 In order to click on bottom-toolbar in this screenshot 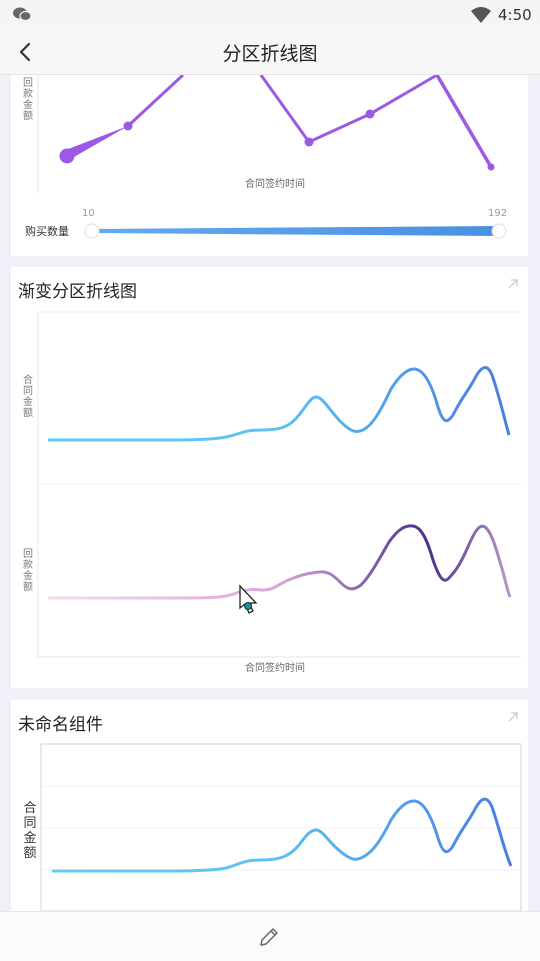, I will do `click(270, 936)`.